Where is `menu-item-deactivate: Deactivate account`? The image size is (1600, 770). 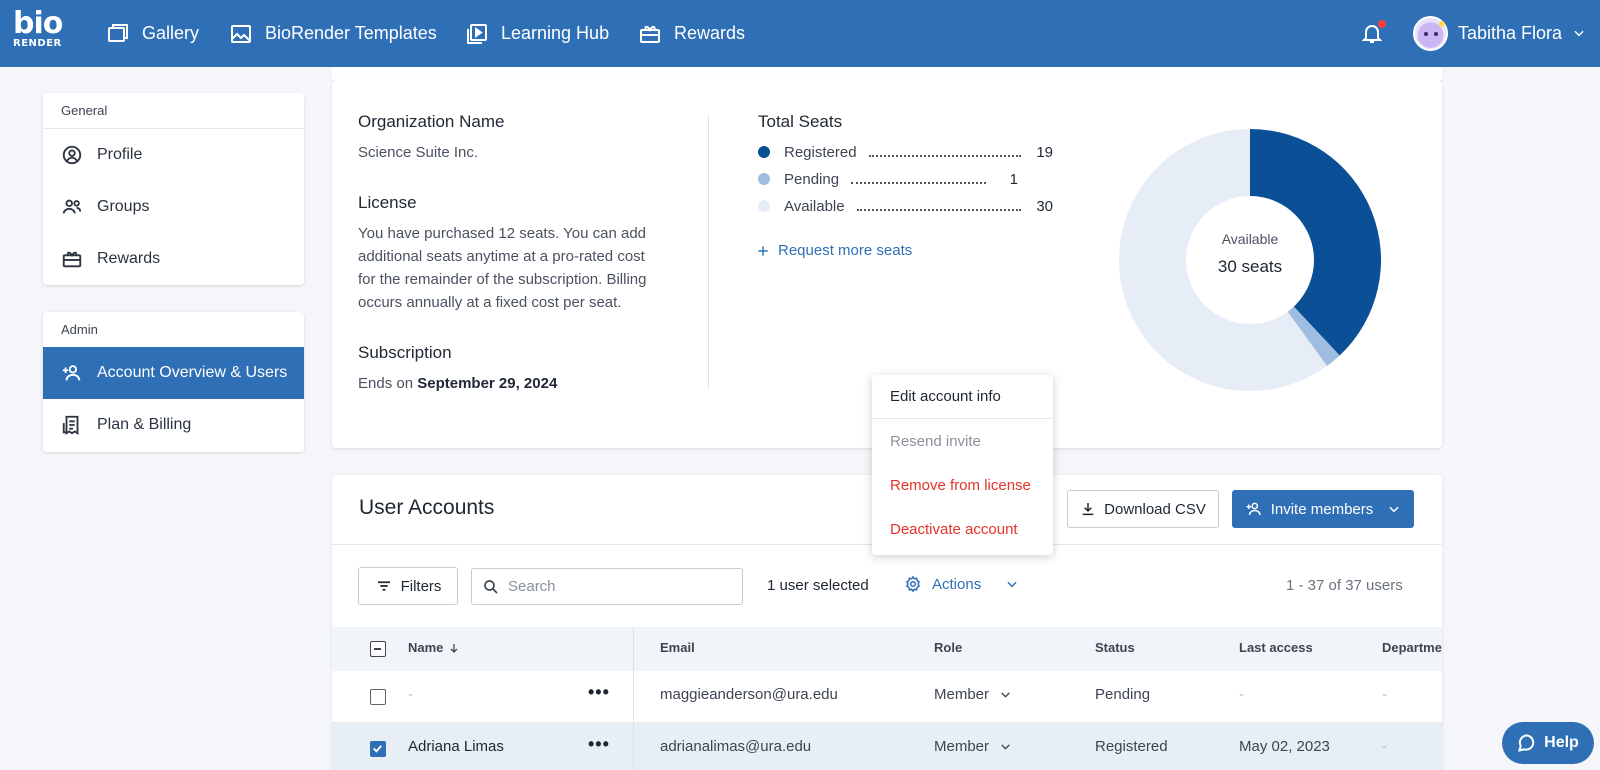
menu-item-deactivate: Deactivate account is located at coordinates (962, 529).